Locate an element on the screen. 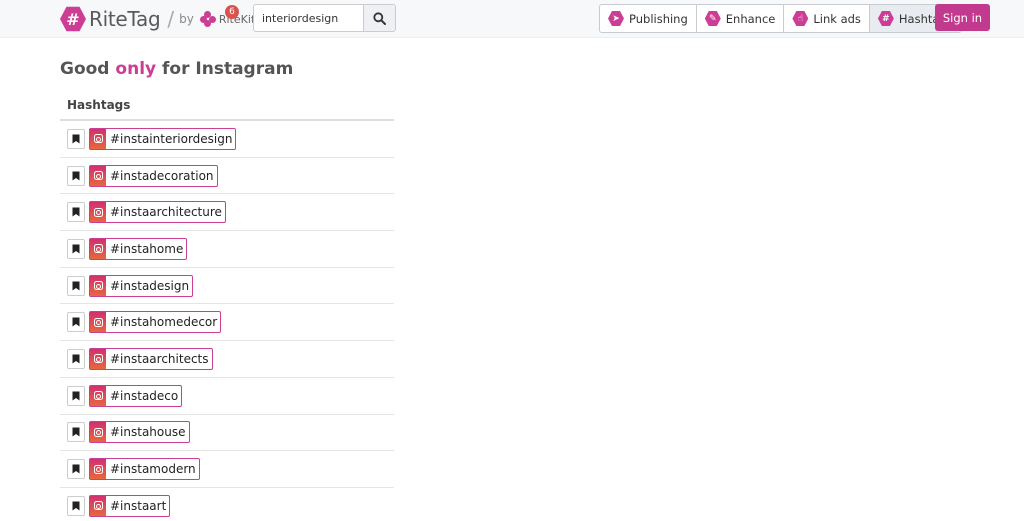 This screenshot has width=1024, height=521. title-accent: only is located at coordinates (136, 69).